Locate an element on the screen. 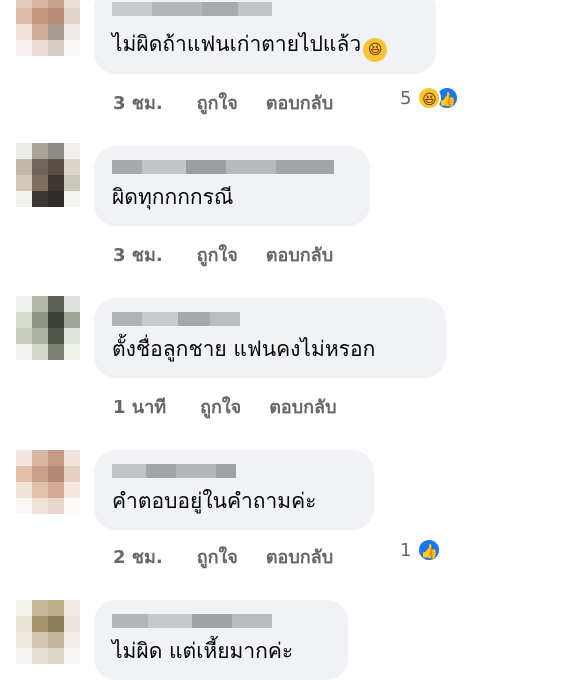  comment-timestamp: 2 ชม. is located at coordinates (138, 556).